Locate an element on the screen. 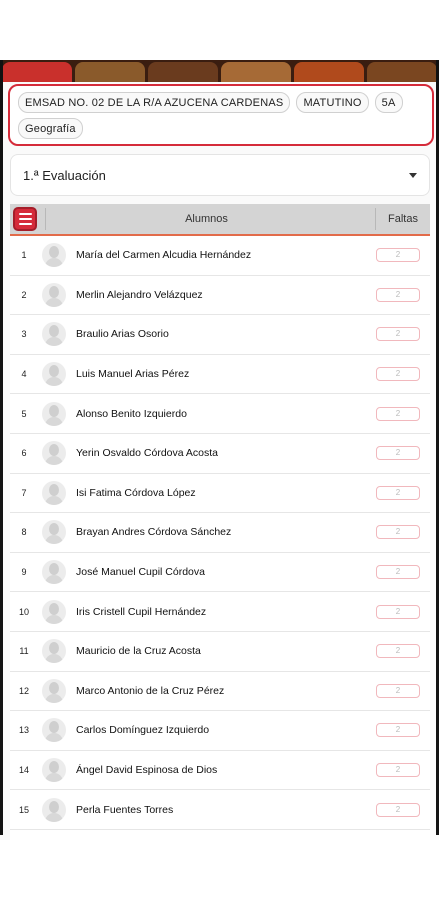 The width and height of the screenshot is (439, 900). column-header-absences: Faltas is located at coordinates (403, 219).